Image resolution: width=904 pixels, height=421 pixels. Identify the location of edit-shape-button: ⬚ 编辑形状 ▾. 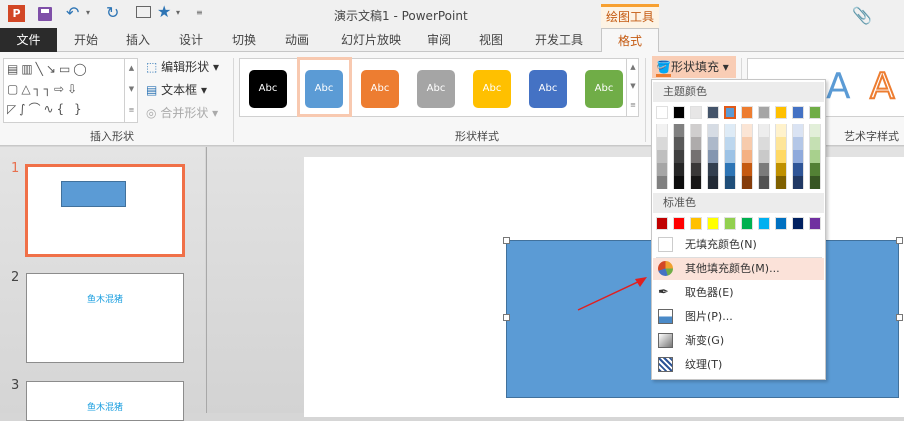
(182, 66).